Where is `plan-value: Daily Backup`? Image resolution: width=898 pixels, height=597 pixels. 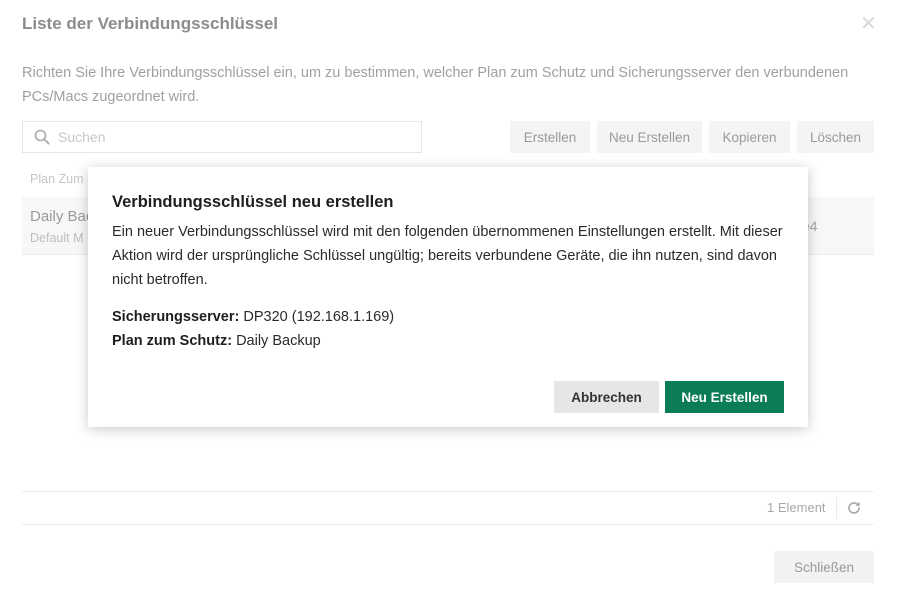
plan-value: Daily Backup is located at coordinates (278, 341).